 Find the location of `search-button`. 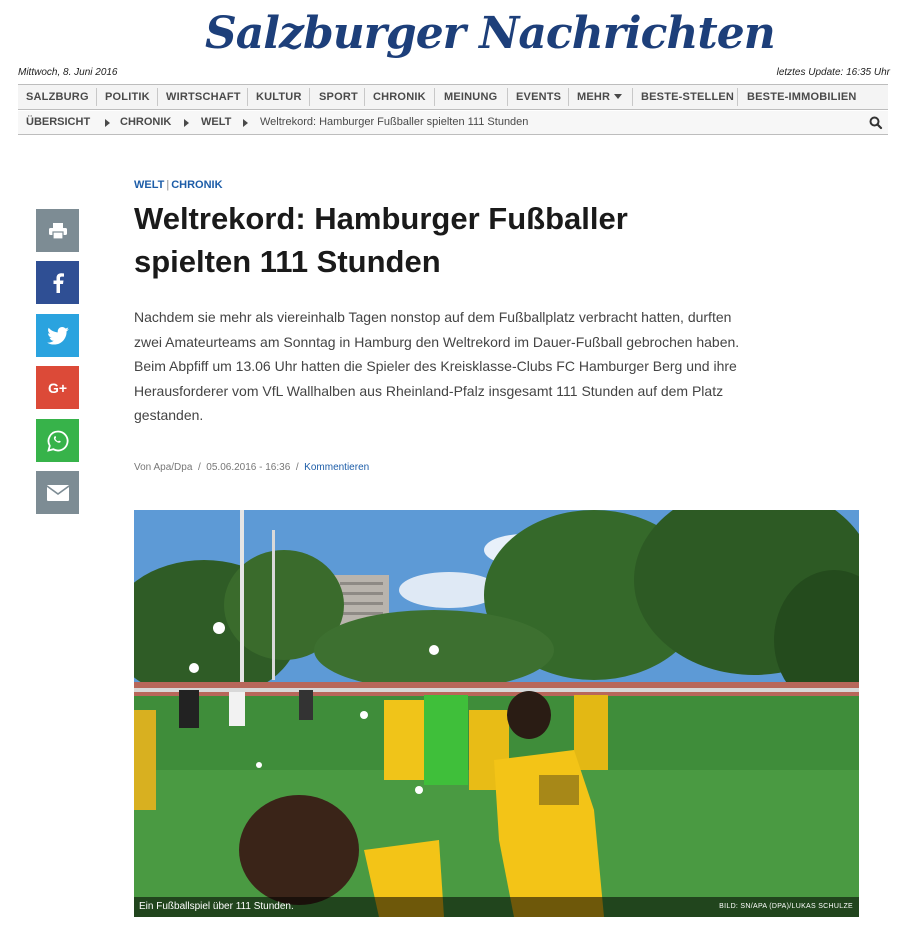

search-button is located at coordinates (876, 123).